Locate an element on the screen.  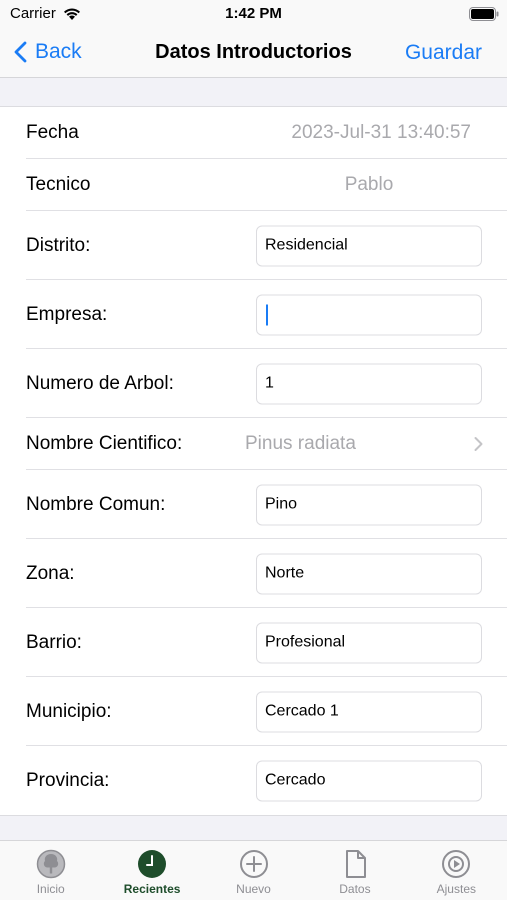
tree-icon is located at coordinates (50, 864).